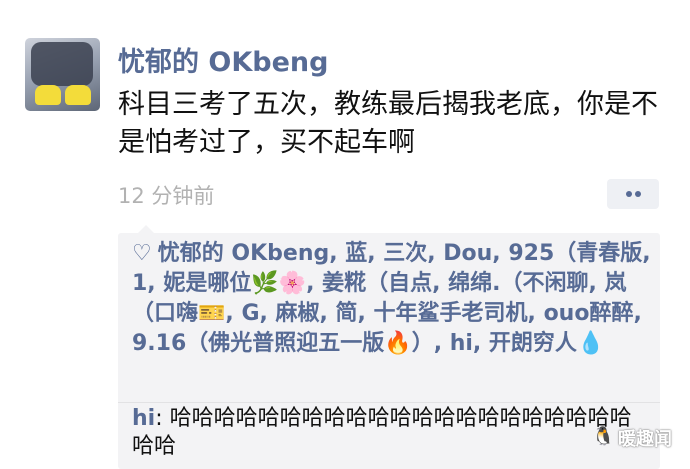  I want to click on droplet-emoji: 💧, so click(590, 343).